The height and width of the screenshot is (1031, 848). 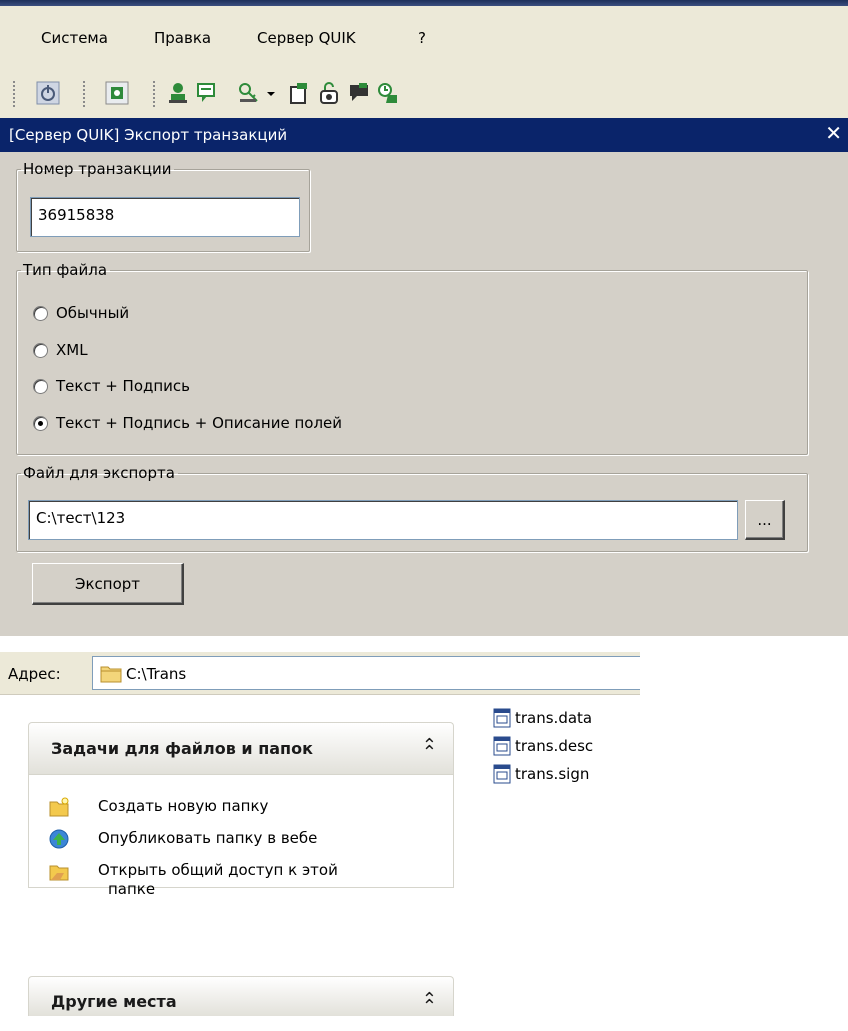 I want to click on lock-icon, so click(x=329, y=93).